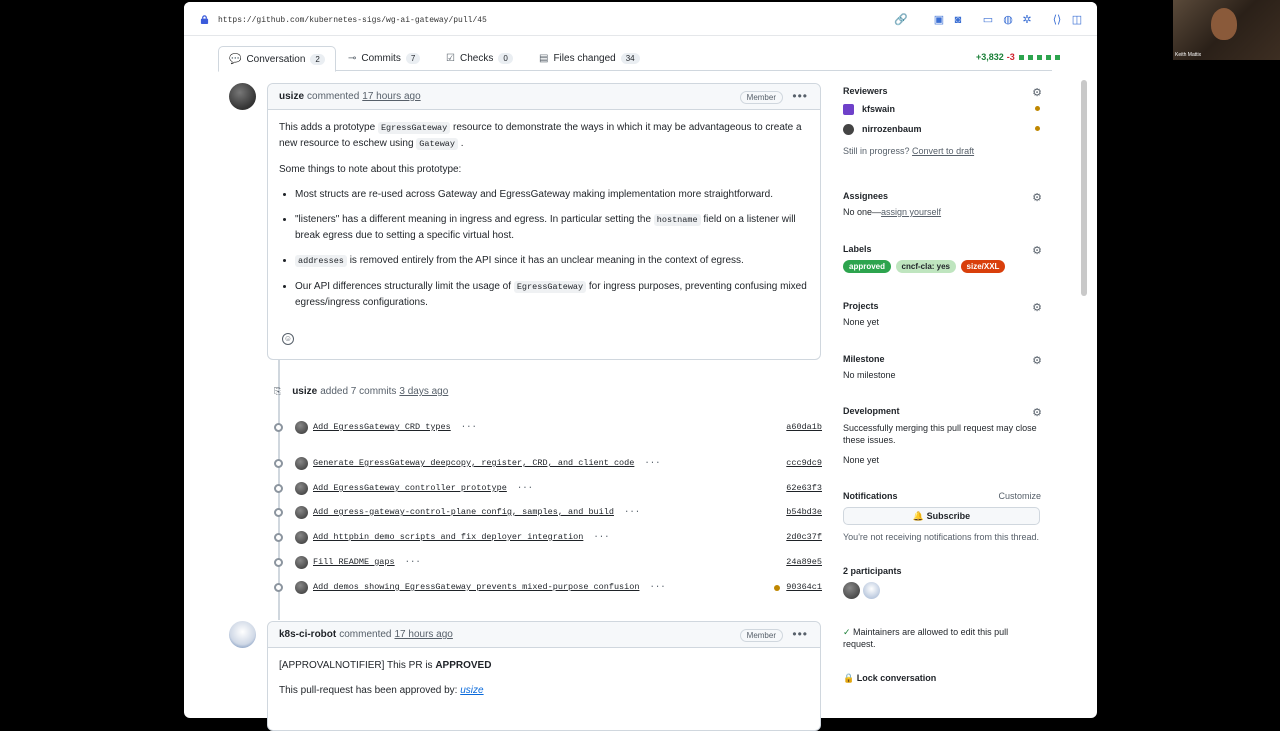  What do you see at coordinates (943, 212) in the screenshot?
I see `assignees-value: No one—assign yourself` at bounding box center [943, 212].